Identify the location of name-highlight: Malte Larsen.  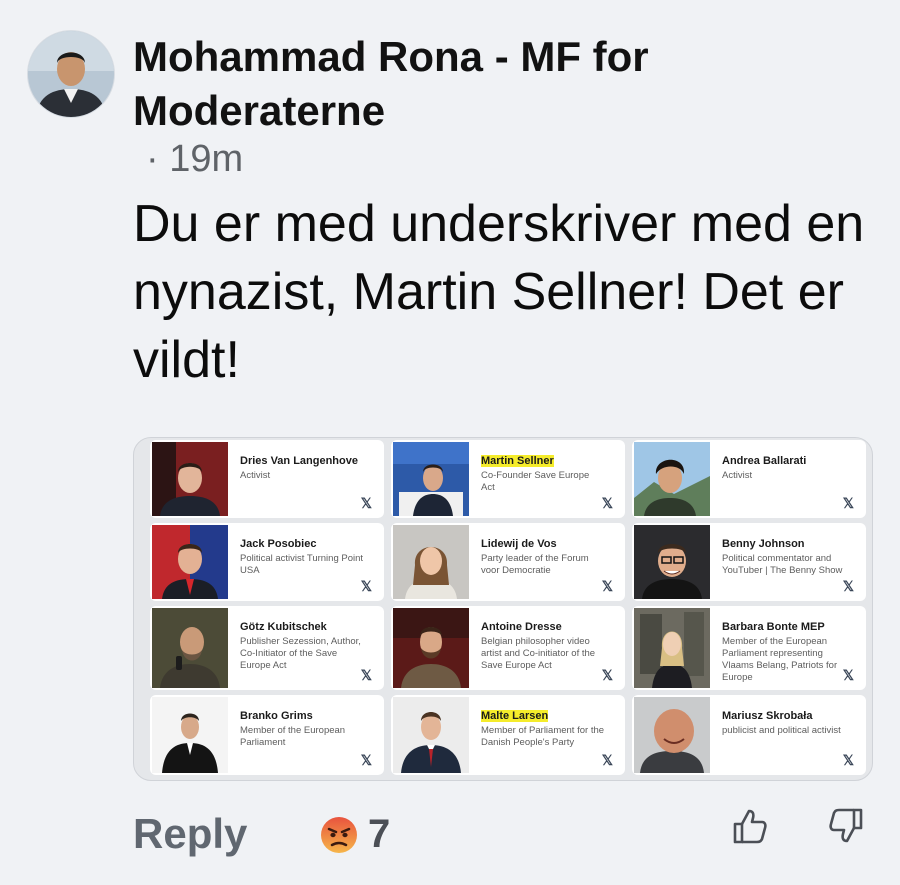
(515, 716).